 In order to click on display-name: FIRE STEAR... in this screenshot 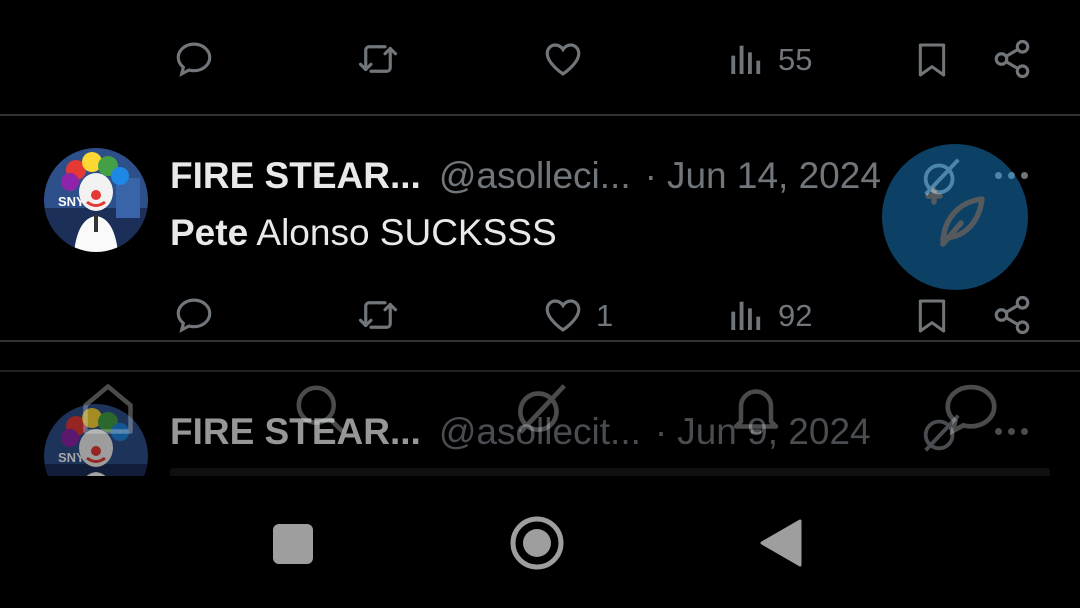, I will do `click(295, 175)`.